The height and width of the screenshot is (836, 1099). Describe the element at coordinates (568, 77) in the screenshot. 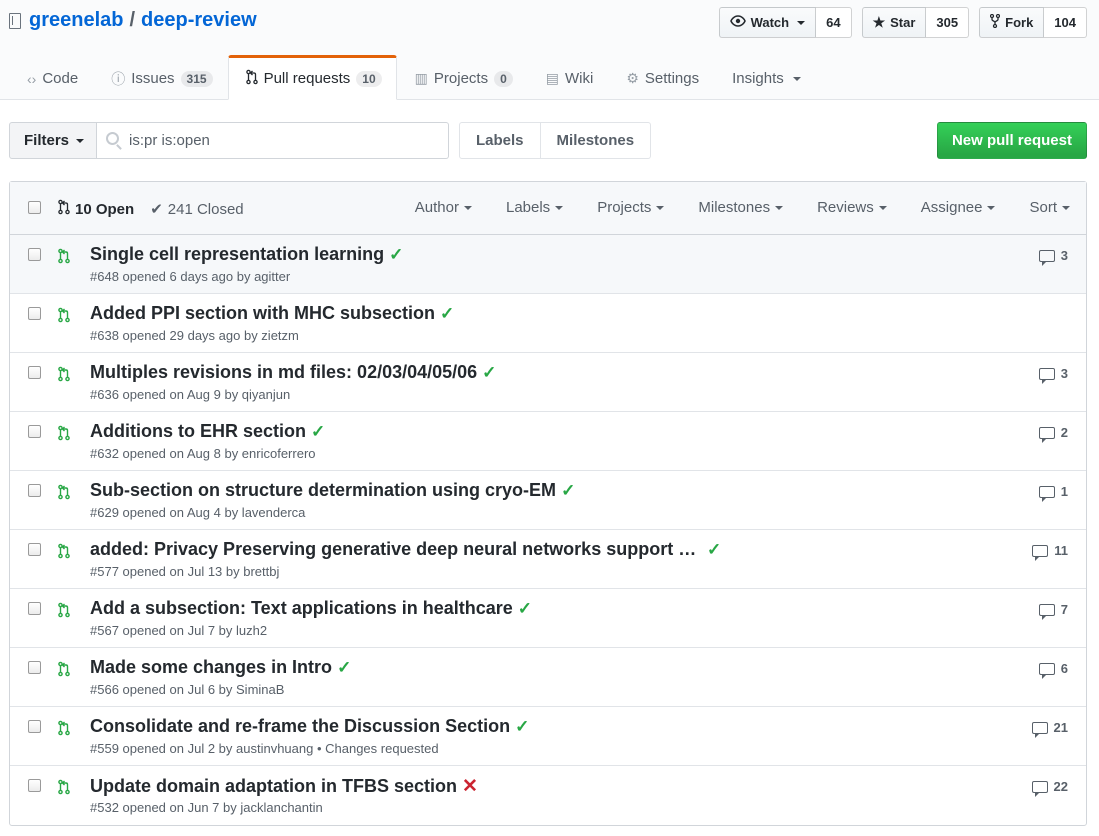

I see `tab-wiki: ▤ Wiki` at that location.